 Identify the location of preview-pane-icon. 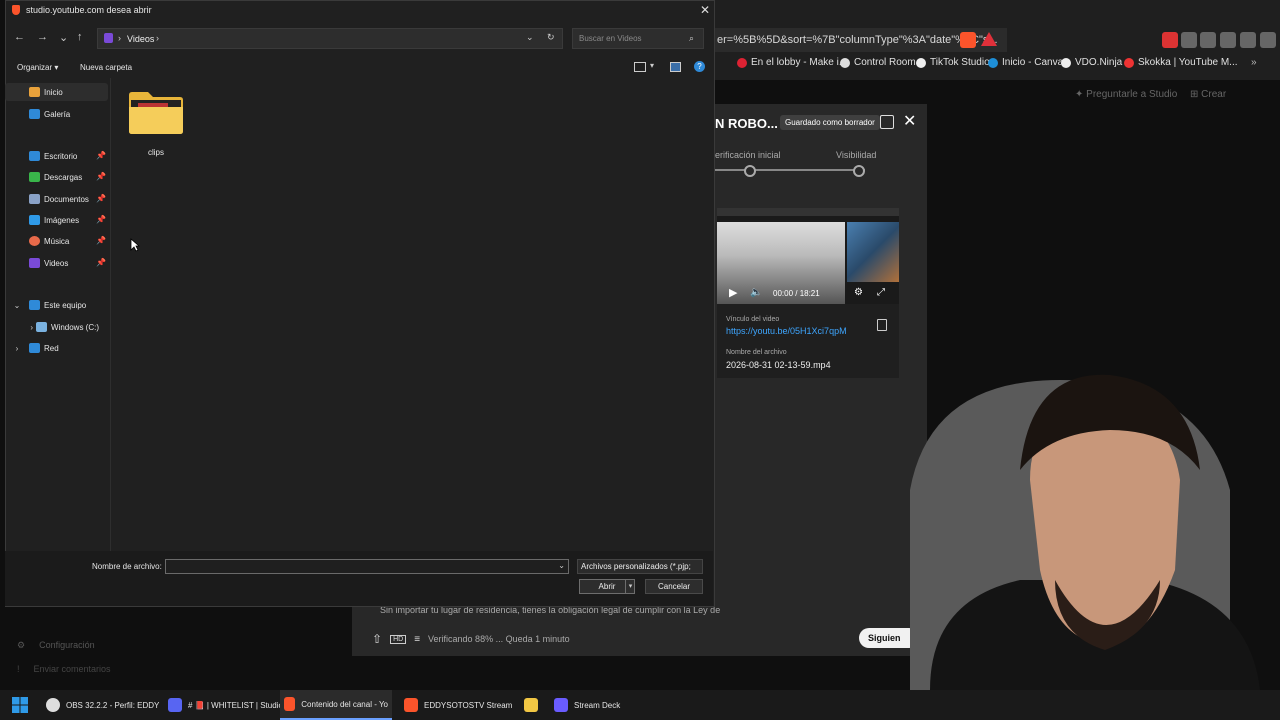
(675, 67).